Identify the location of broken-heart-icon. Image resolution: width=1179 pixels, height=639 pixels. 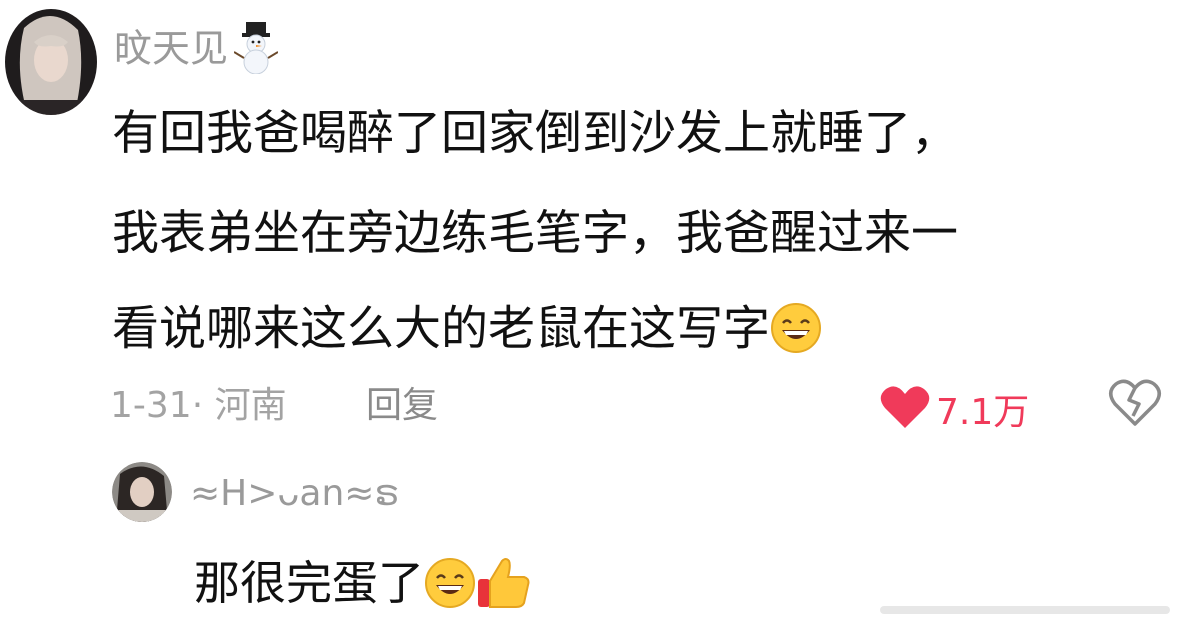
(1135, 405).